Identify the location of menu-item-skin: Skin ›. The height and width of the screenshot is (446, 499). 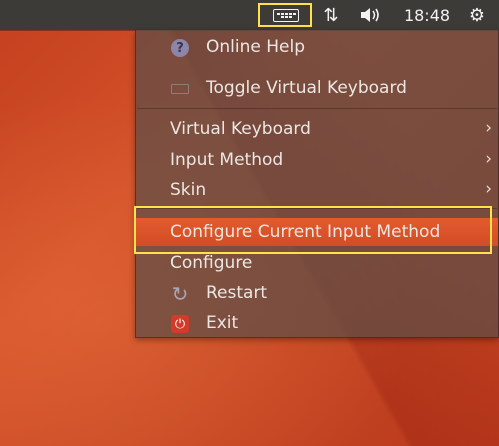
(317, 190).